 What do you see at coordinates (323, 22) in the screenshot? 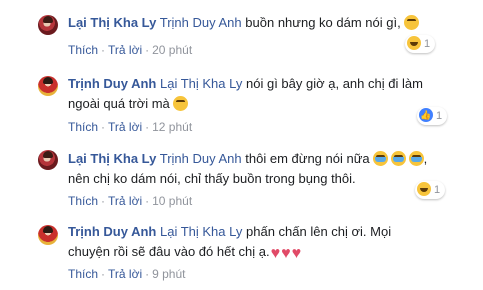
I see `comment-body: buồn nhưng ko dám nói gì,` at bounding box center [323, 22].